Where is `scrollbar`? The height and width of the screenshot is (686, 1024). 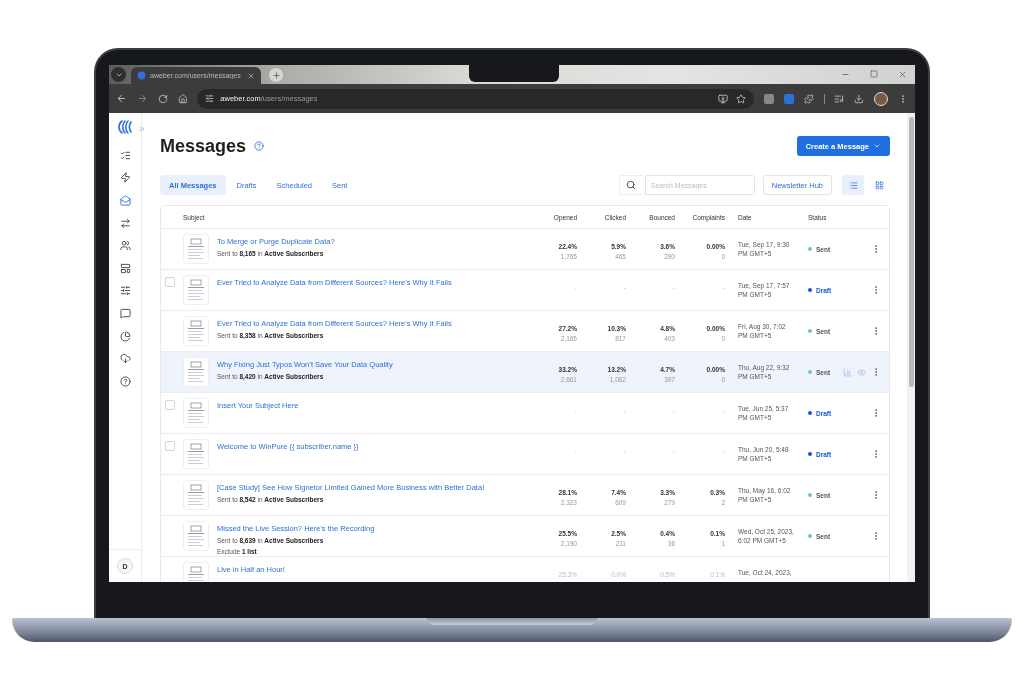 scrollbar is located at coordinates (911, 347).